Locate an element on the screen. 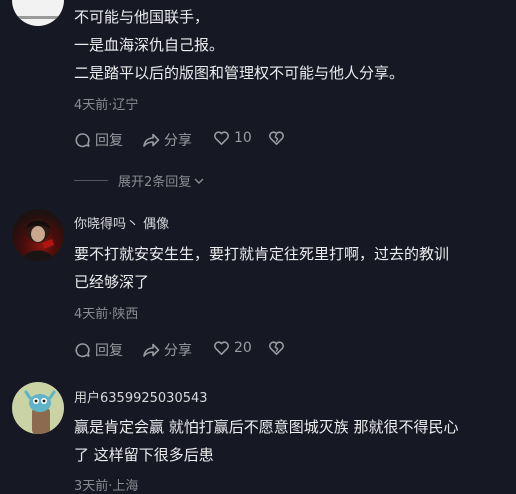 The image size is (516, 494). comment-text-line: 一是血海深仇自己报。 is located at coordinates (149, 45).